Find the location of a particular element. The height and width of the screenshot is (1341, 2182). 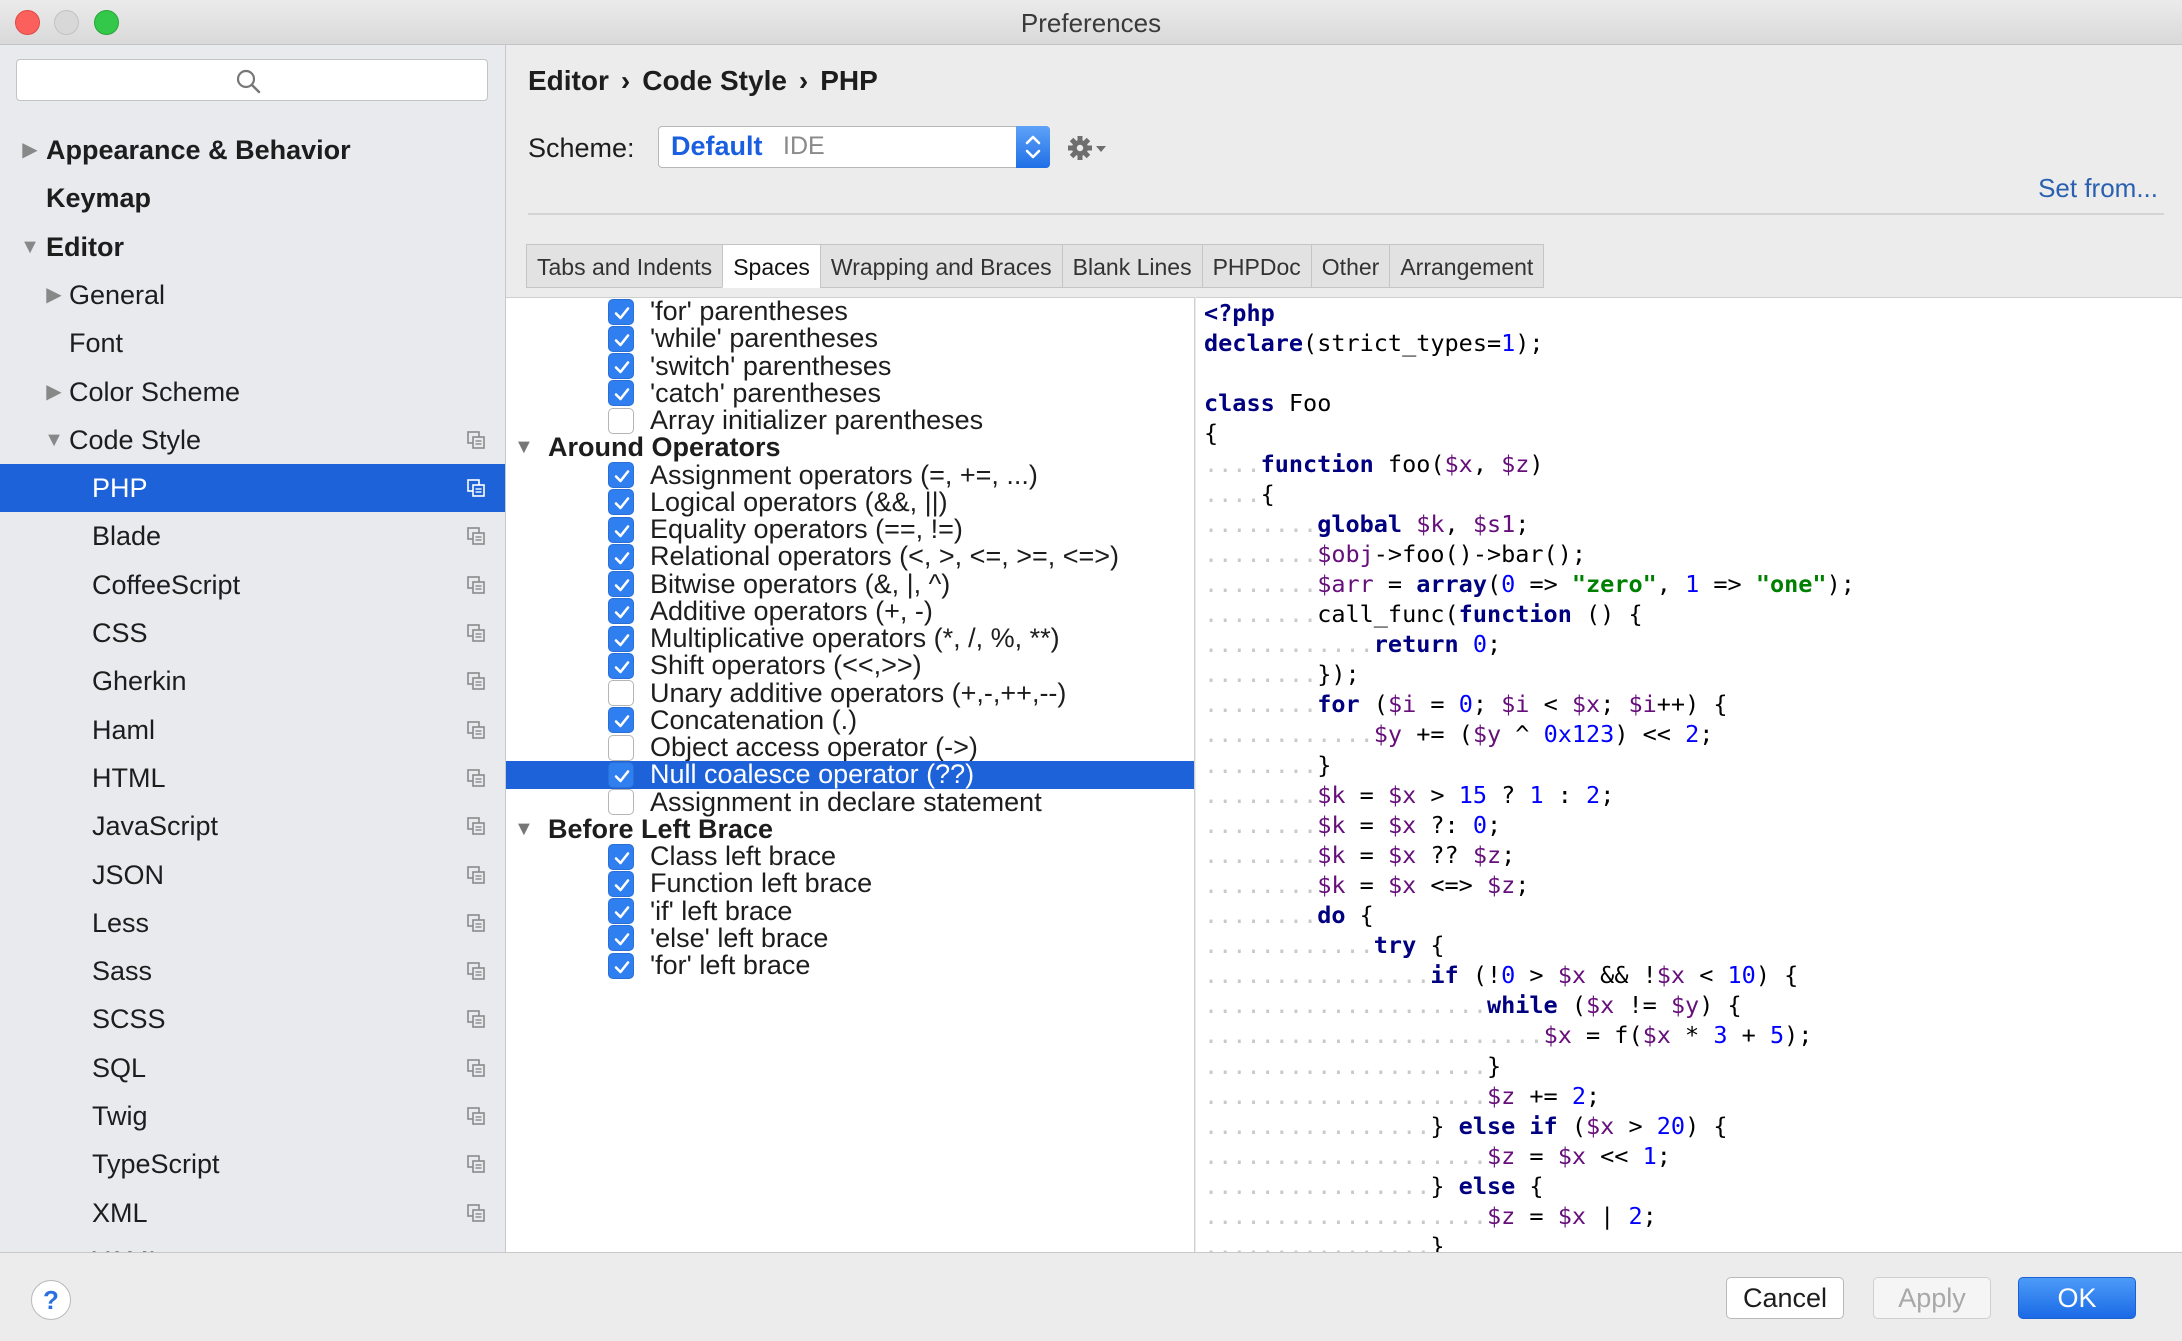

sidebar-item-sass: Sass is located at coordinates (252, 971).